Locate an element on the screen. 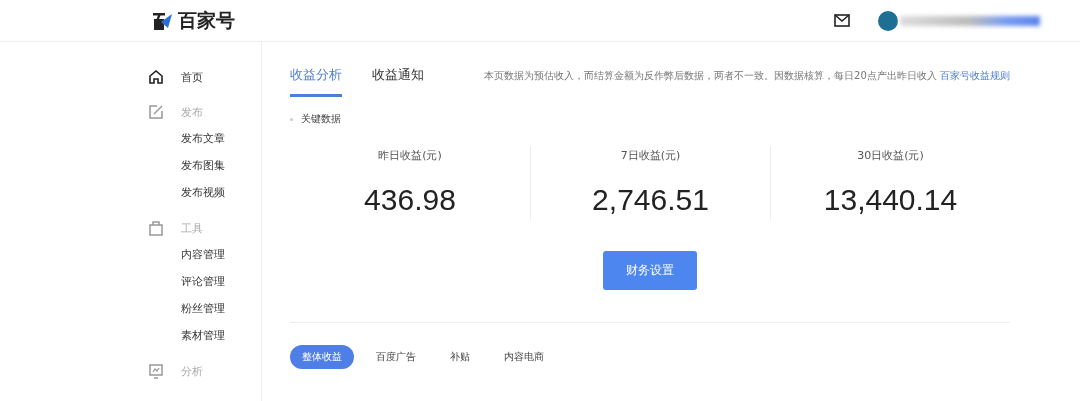 The image size is (1080, 401). sidebar-subitem: 粉丝管理 is located at coordinates (221, 308).